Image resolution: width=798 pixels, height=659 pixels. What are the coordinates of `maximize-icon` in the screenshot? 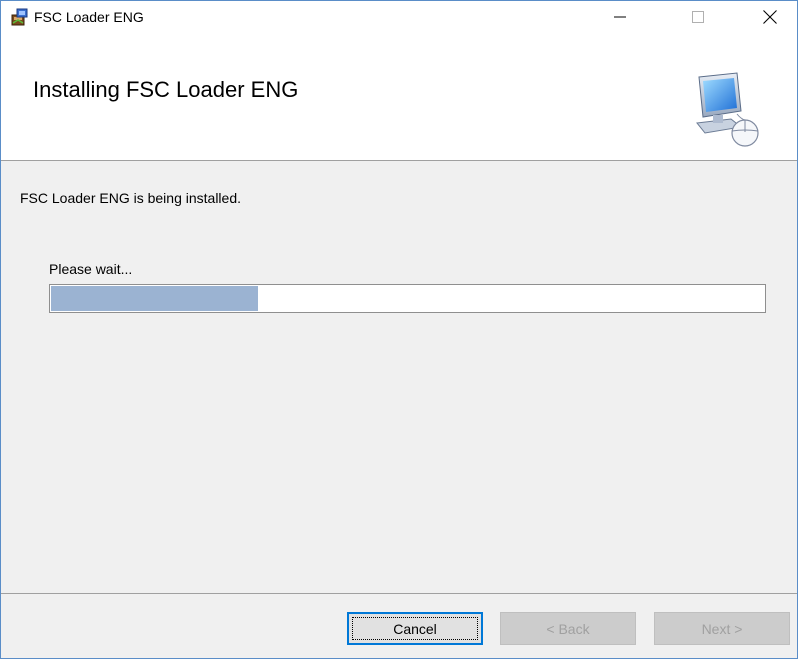 It's located at (698, 17).